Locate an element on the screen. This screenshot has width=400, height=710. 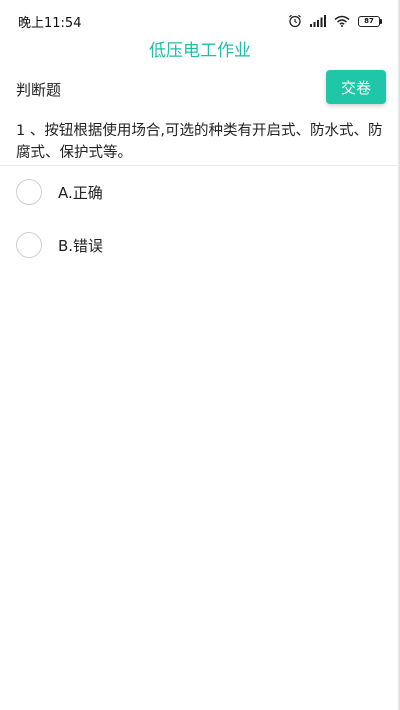
option-b-label: B.错误 is located at coordinates (81, 245).